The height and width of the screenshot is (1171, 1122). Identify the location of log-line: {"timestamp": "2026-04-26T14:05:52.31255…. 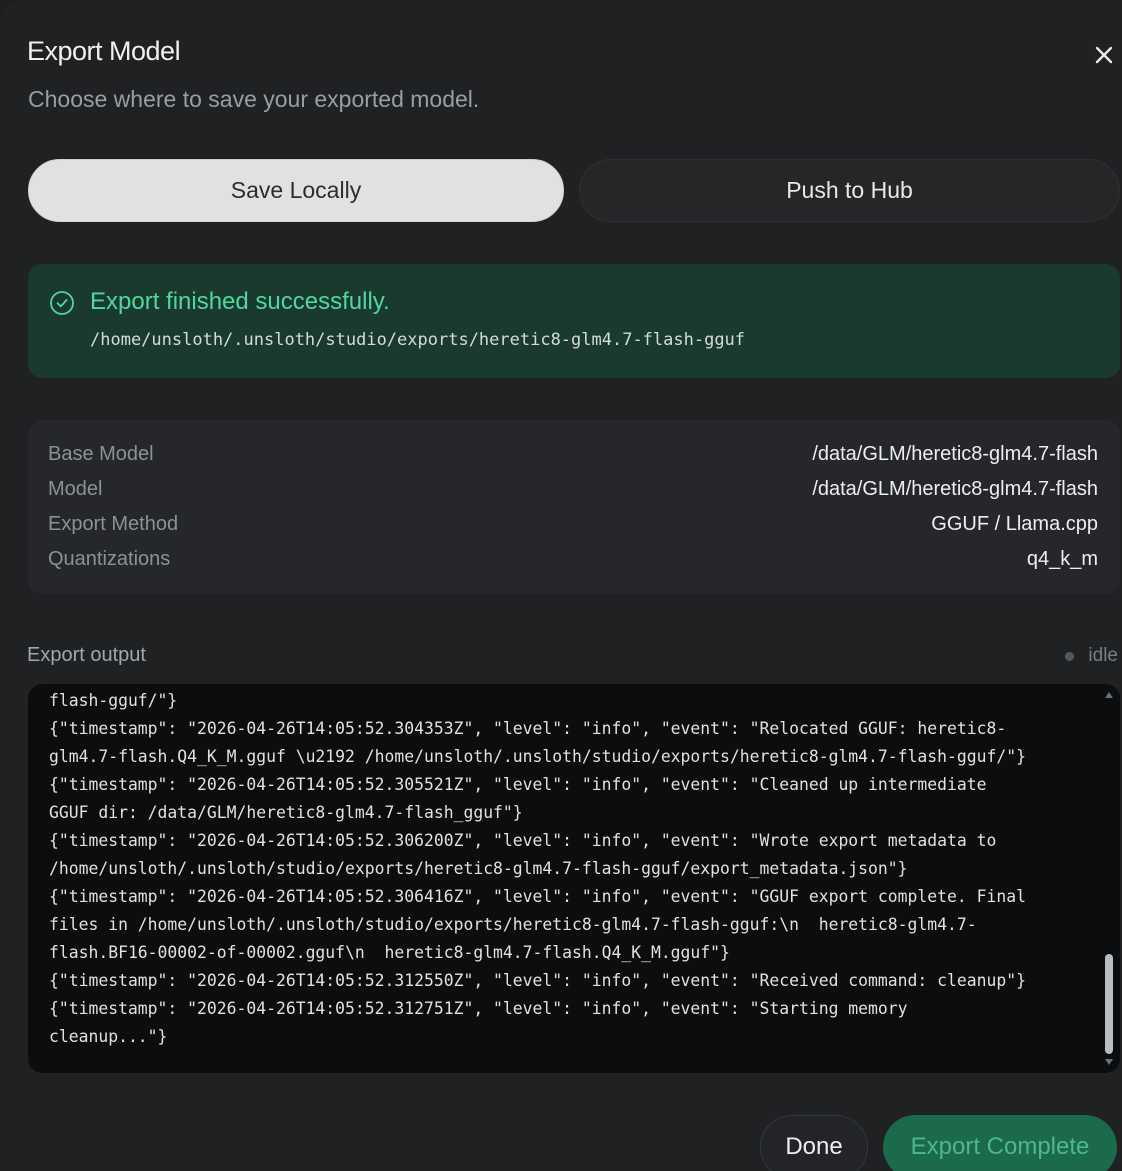
(537, 980).